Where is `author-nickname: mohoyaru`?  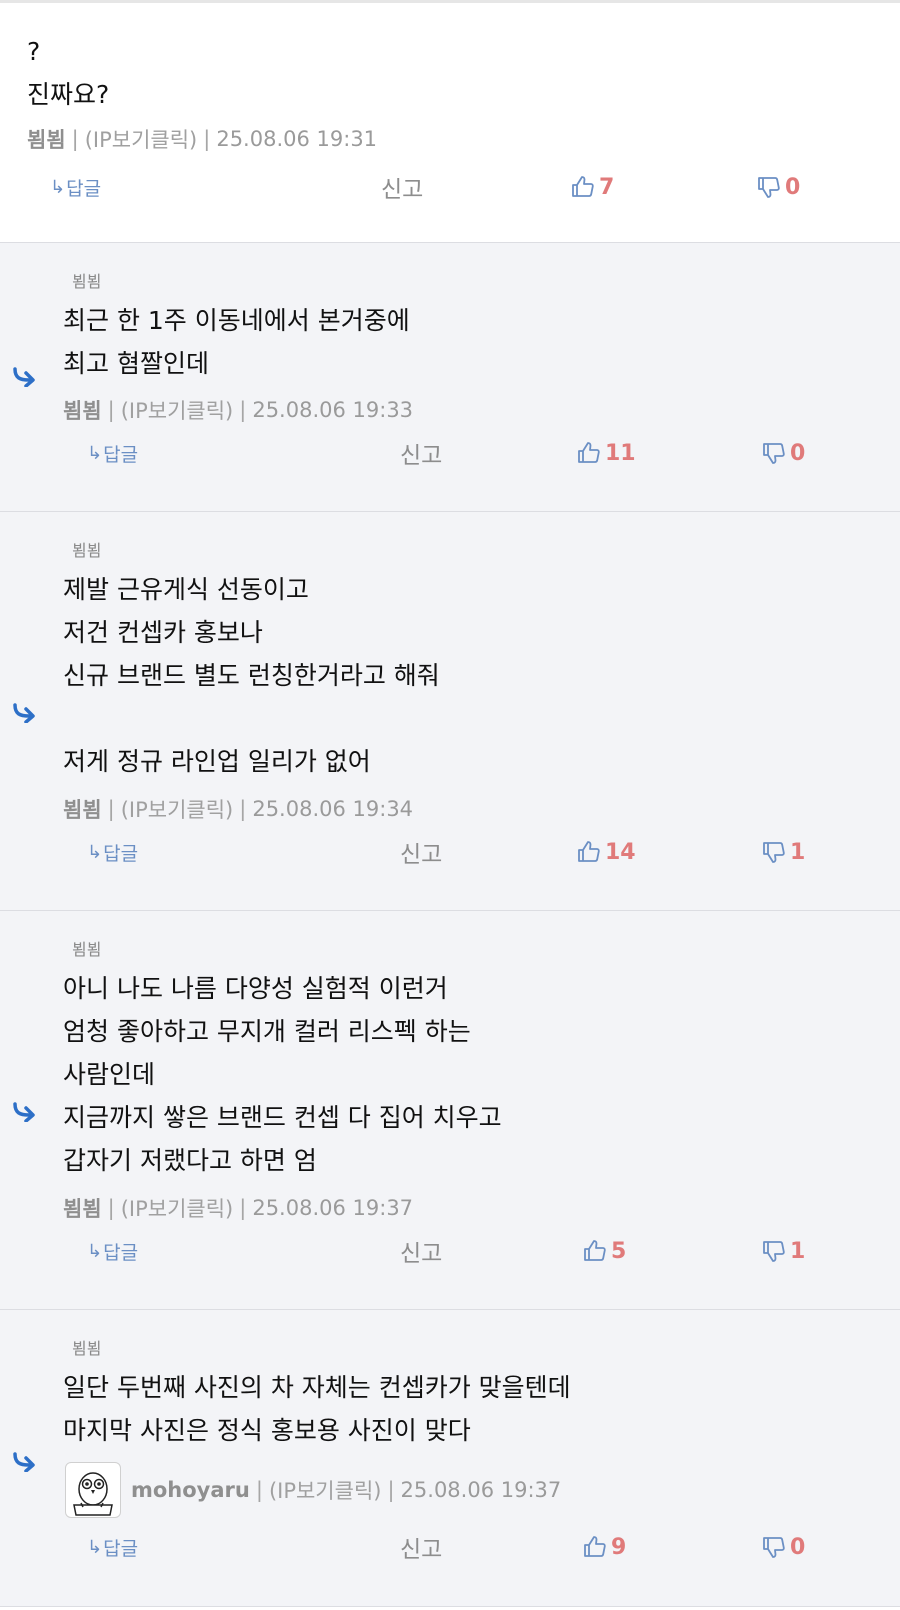 author-nickname: mohoyaru is located at coordinates (190, 1490).